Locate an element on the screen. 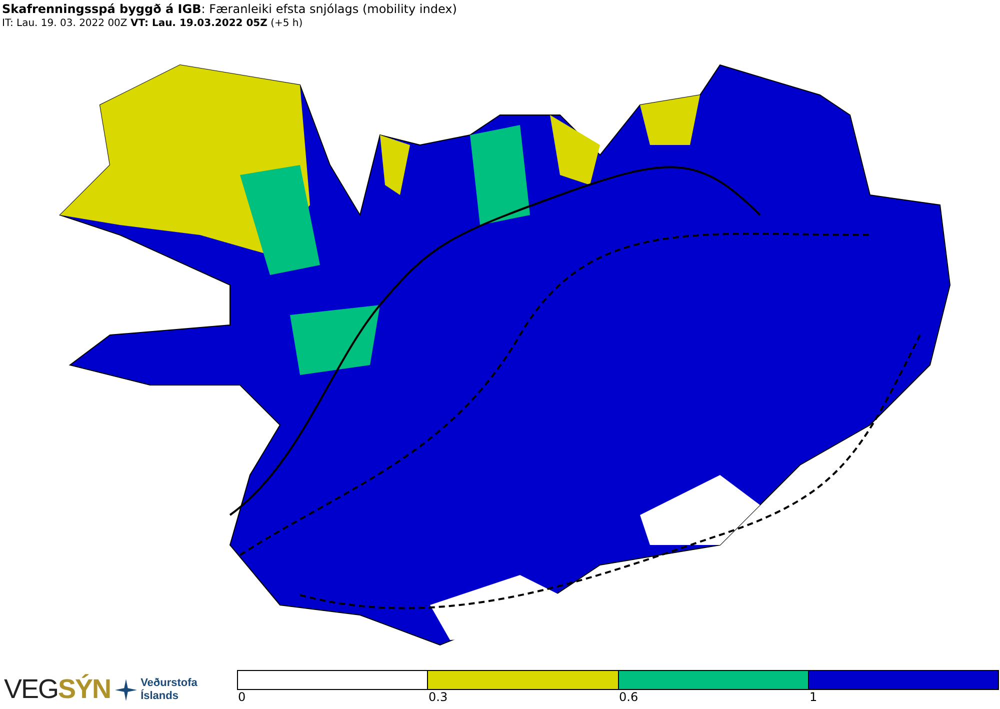 The height and width of the screenshot is (709, 1000). vedurstofa-logo: Veðurstofa Íslands is located at coordinates (169, 689).